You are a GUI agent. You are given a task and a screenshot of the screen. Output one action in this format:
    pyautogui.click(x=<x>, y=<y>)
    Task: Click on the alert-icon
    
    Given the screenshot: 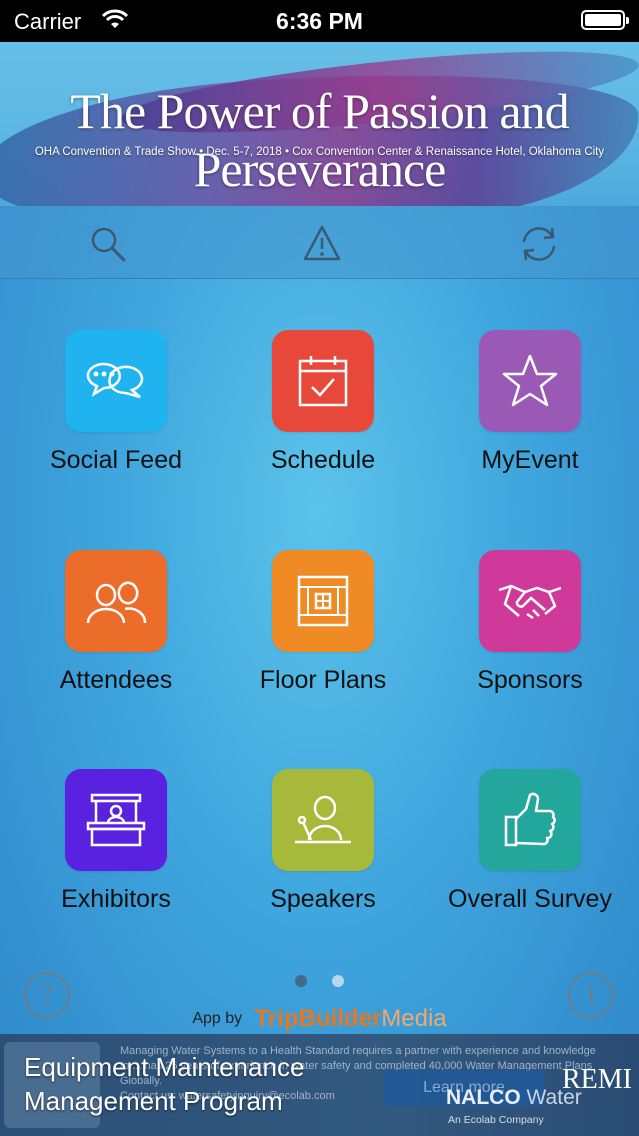 What is the action you would take?
    pyautogui.click(x=322, y=244)
    